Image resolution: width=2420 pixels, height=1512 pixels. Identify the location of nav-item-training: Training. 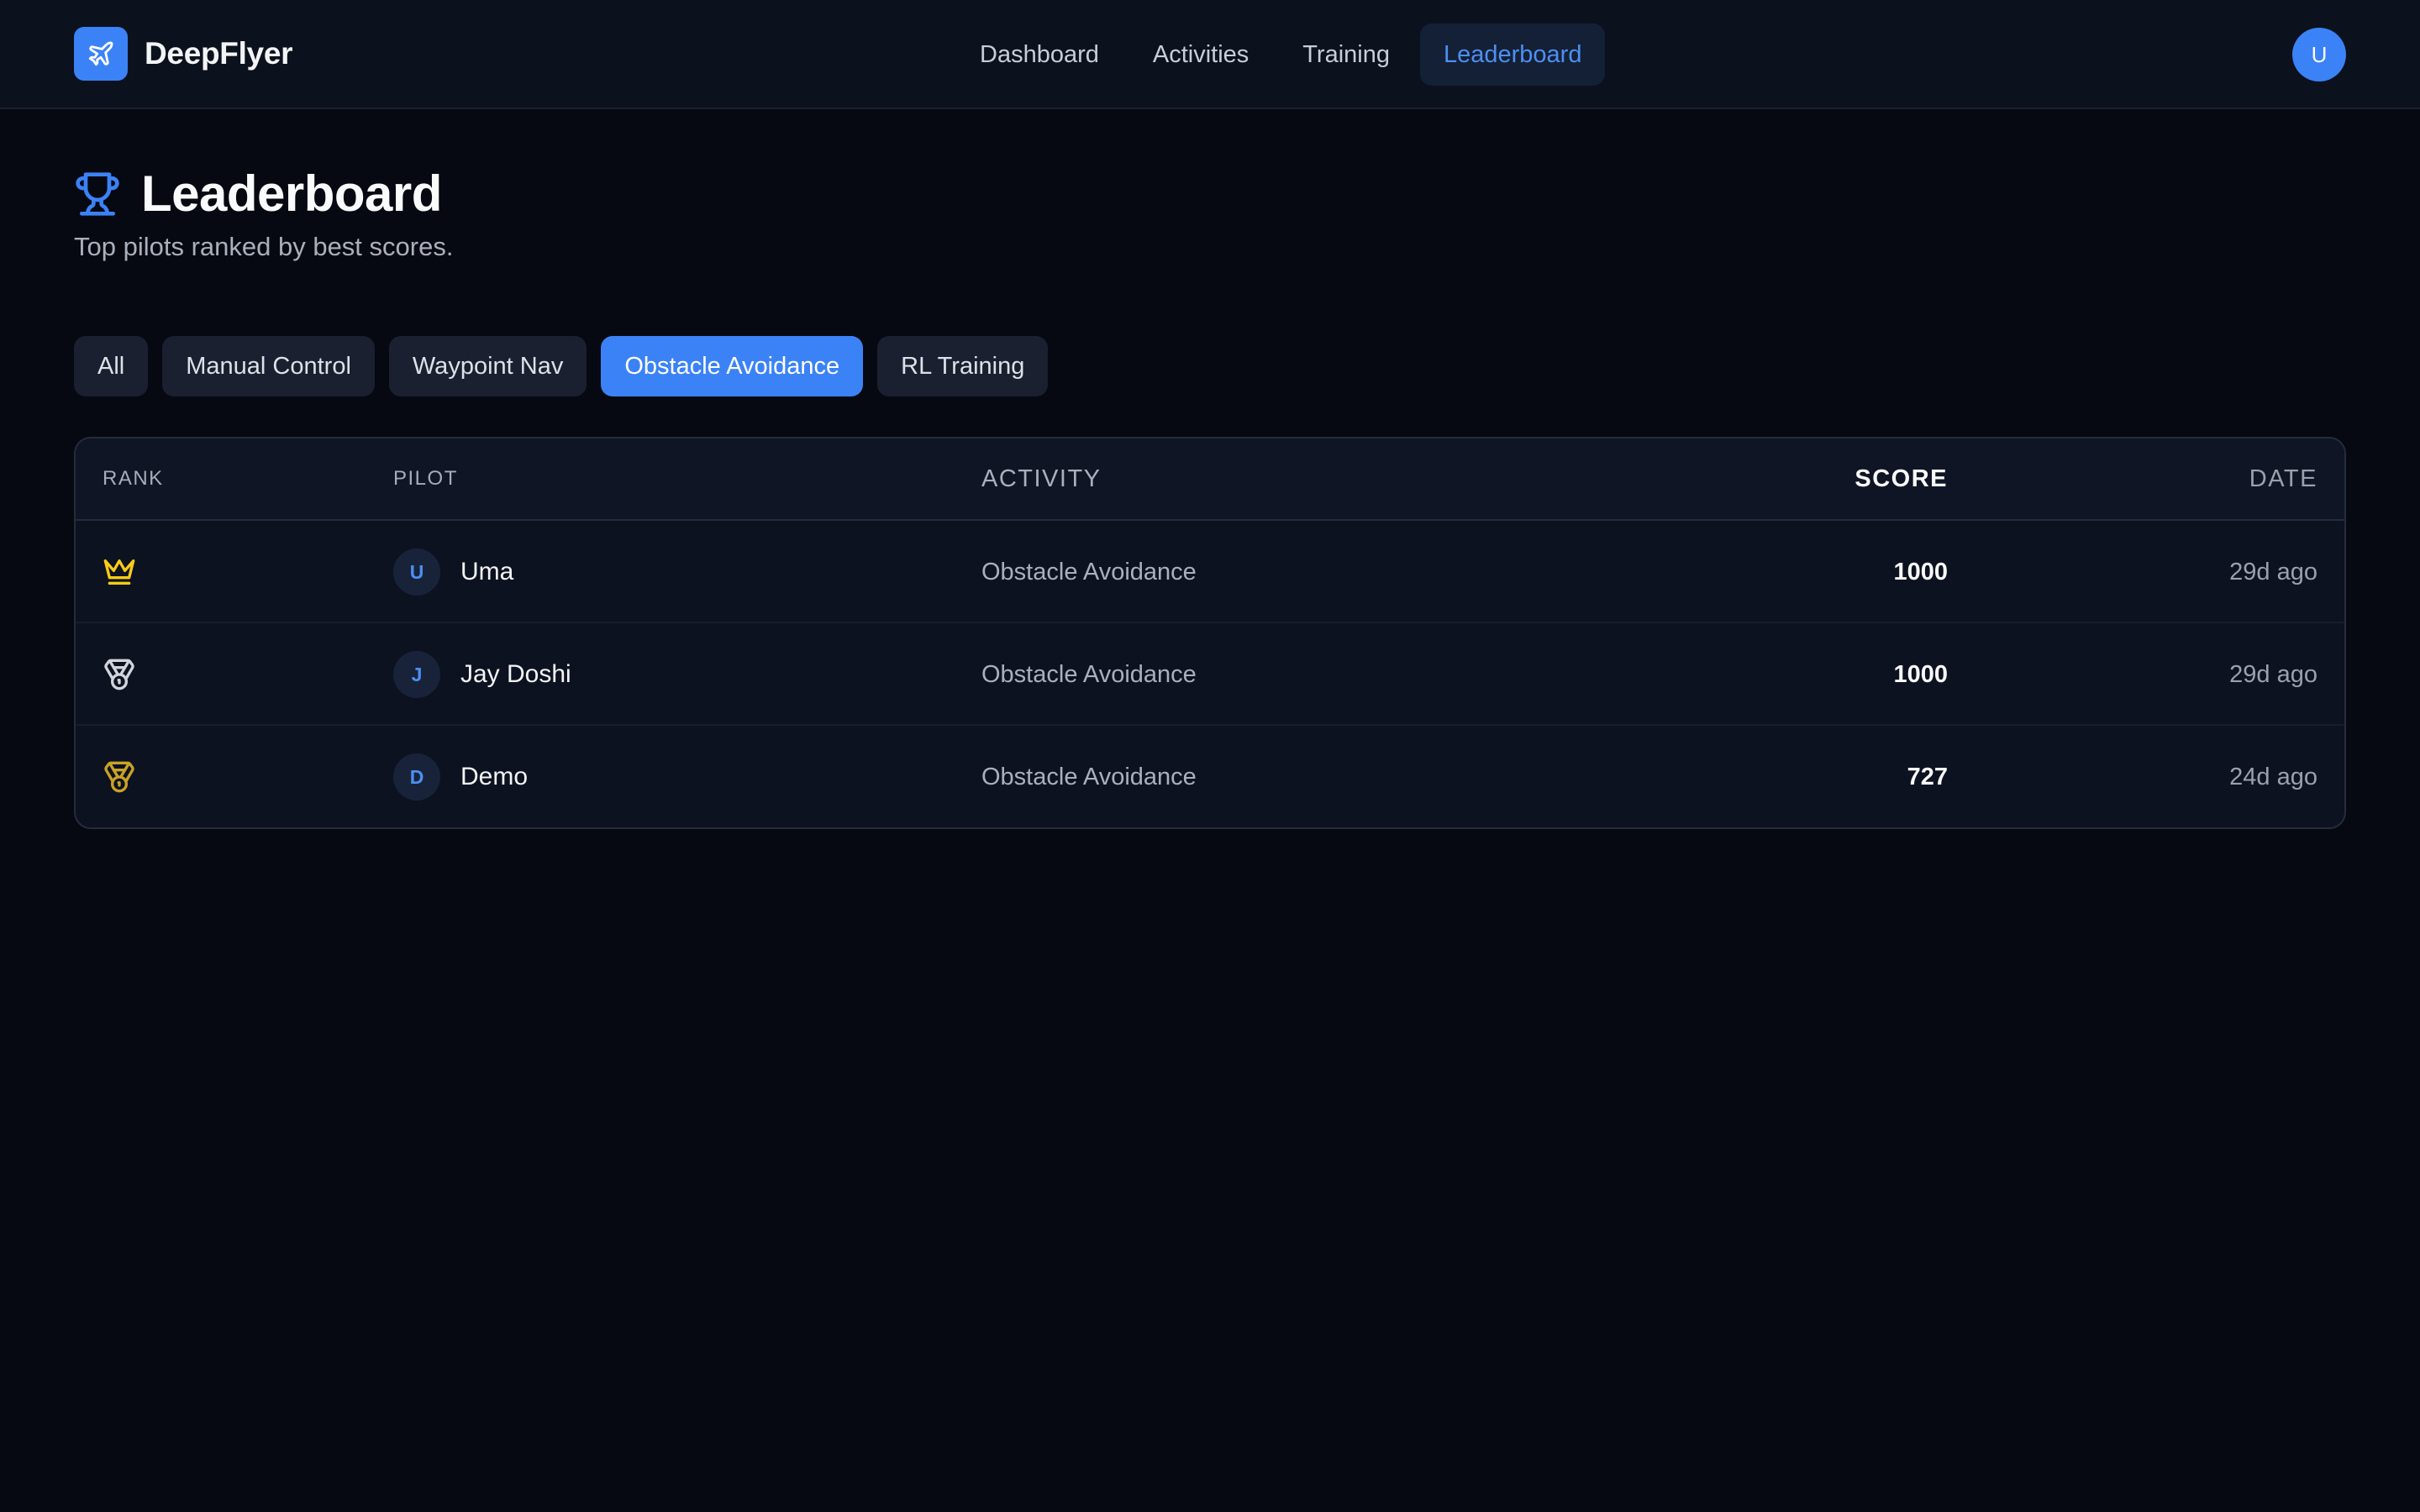
(1346, 55).